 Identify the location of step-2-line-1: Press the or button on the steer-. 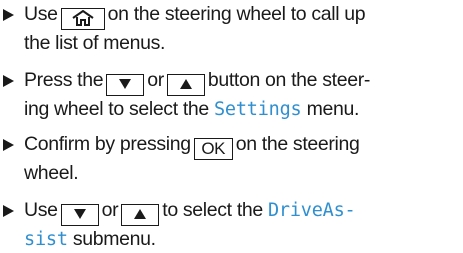
(241, 81).